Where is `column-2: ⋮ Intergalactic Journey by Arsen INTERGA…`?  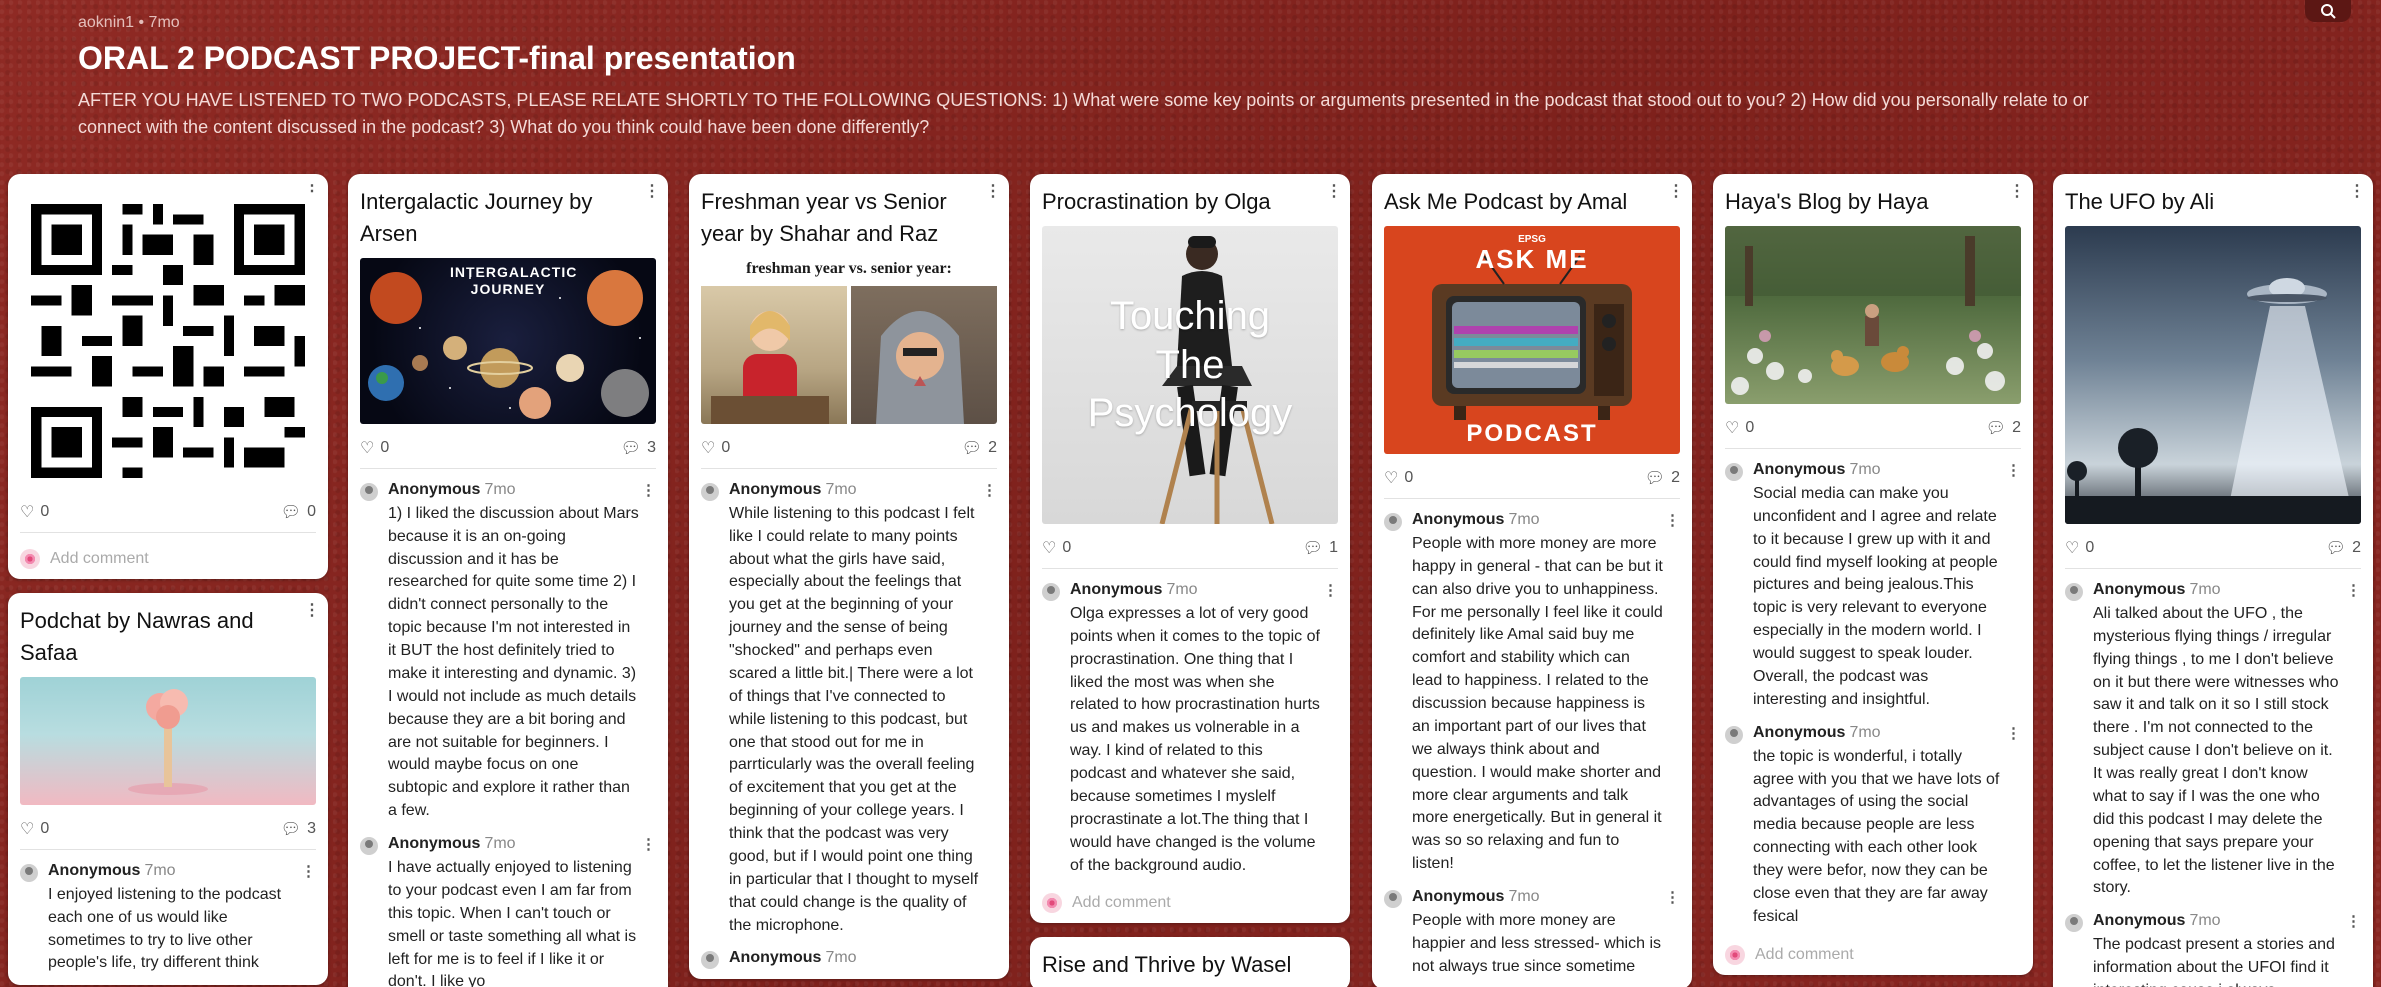
column-2: ⋮ Intergalactic Journey by Arsen INTERGA… is located at coordinates (508, 580).